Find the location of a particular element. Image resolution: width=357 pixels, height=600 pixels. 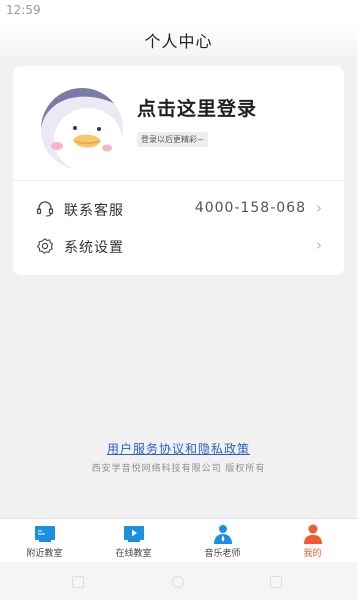

tab-mine: 我的 is located at coordinates (312, 541).